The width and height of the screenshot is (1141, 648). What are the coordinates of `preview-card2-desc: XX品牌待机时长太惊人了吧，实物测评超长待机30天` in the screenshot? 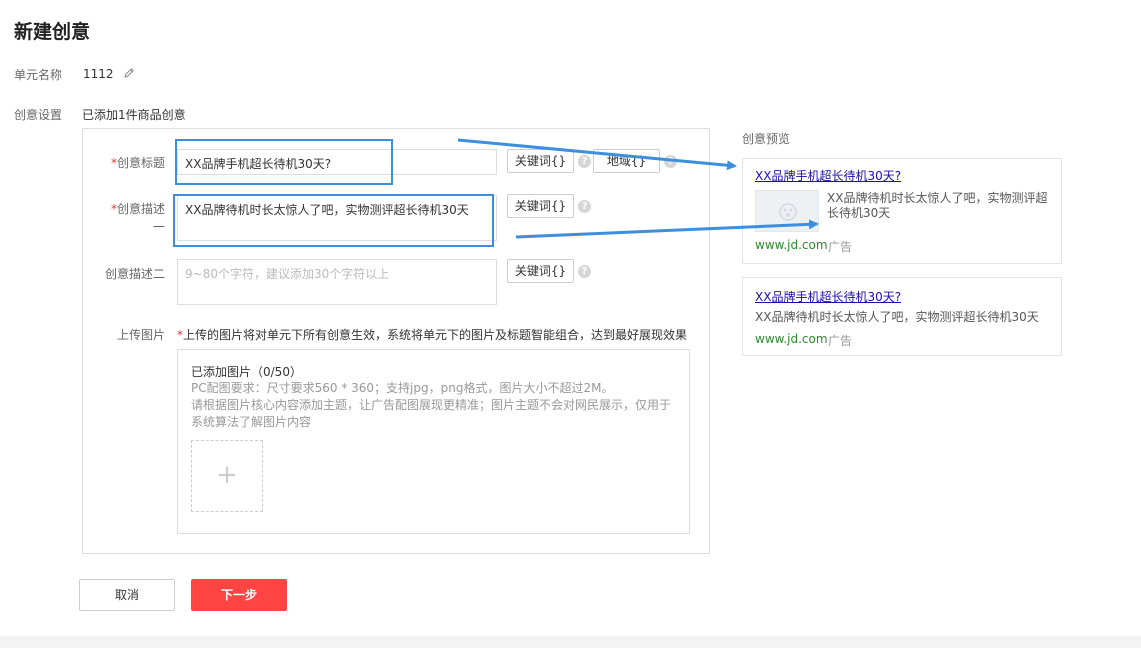 It's located at (897, 317).